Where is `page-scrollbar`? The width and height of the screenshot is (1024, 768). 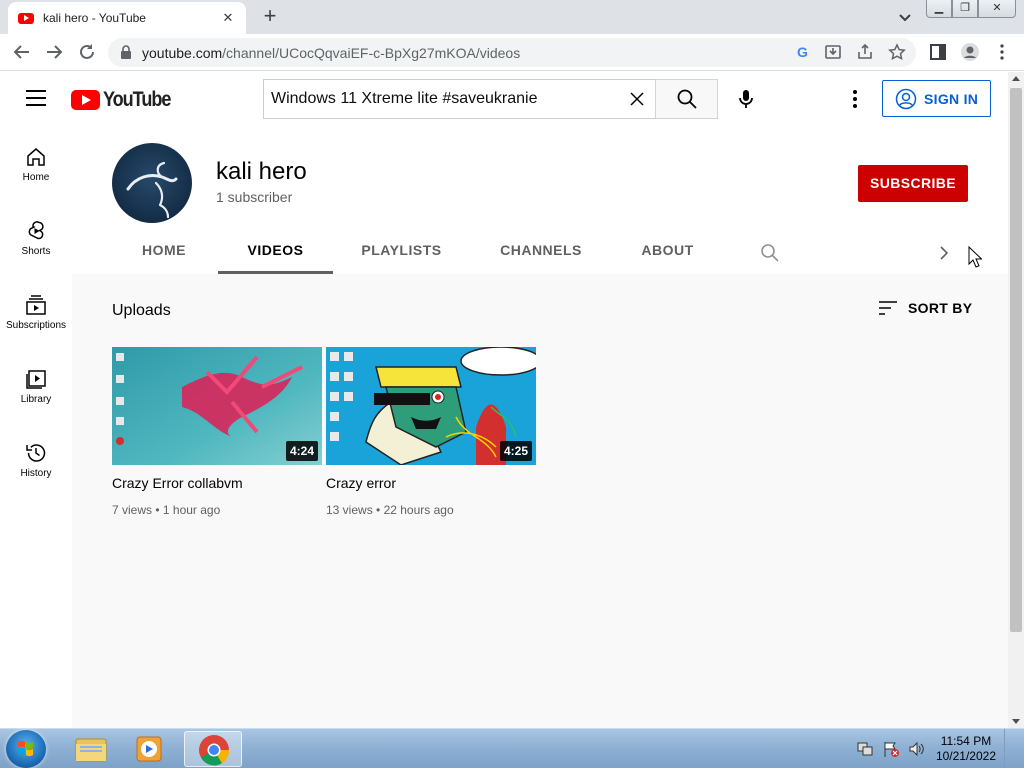 page-scrollbar is located at coordinates (1016, 400).